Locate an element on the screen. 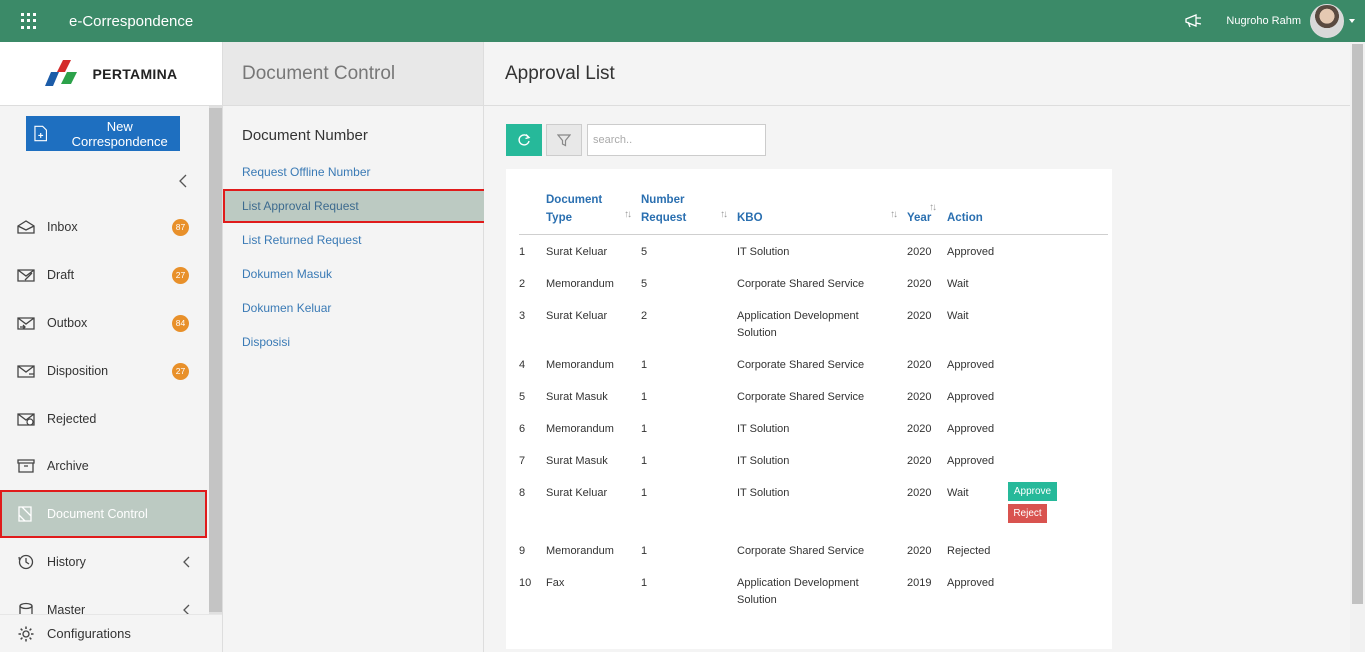 The height and width of the screenshot is (652, 1365). link-dokumen-keluar: Dokumen Keluar is located at coordinates (354, 308).